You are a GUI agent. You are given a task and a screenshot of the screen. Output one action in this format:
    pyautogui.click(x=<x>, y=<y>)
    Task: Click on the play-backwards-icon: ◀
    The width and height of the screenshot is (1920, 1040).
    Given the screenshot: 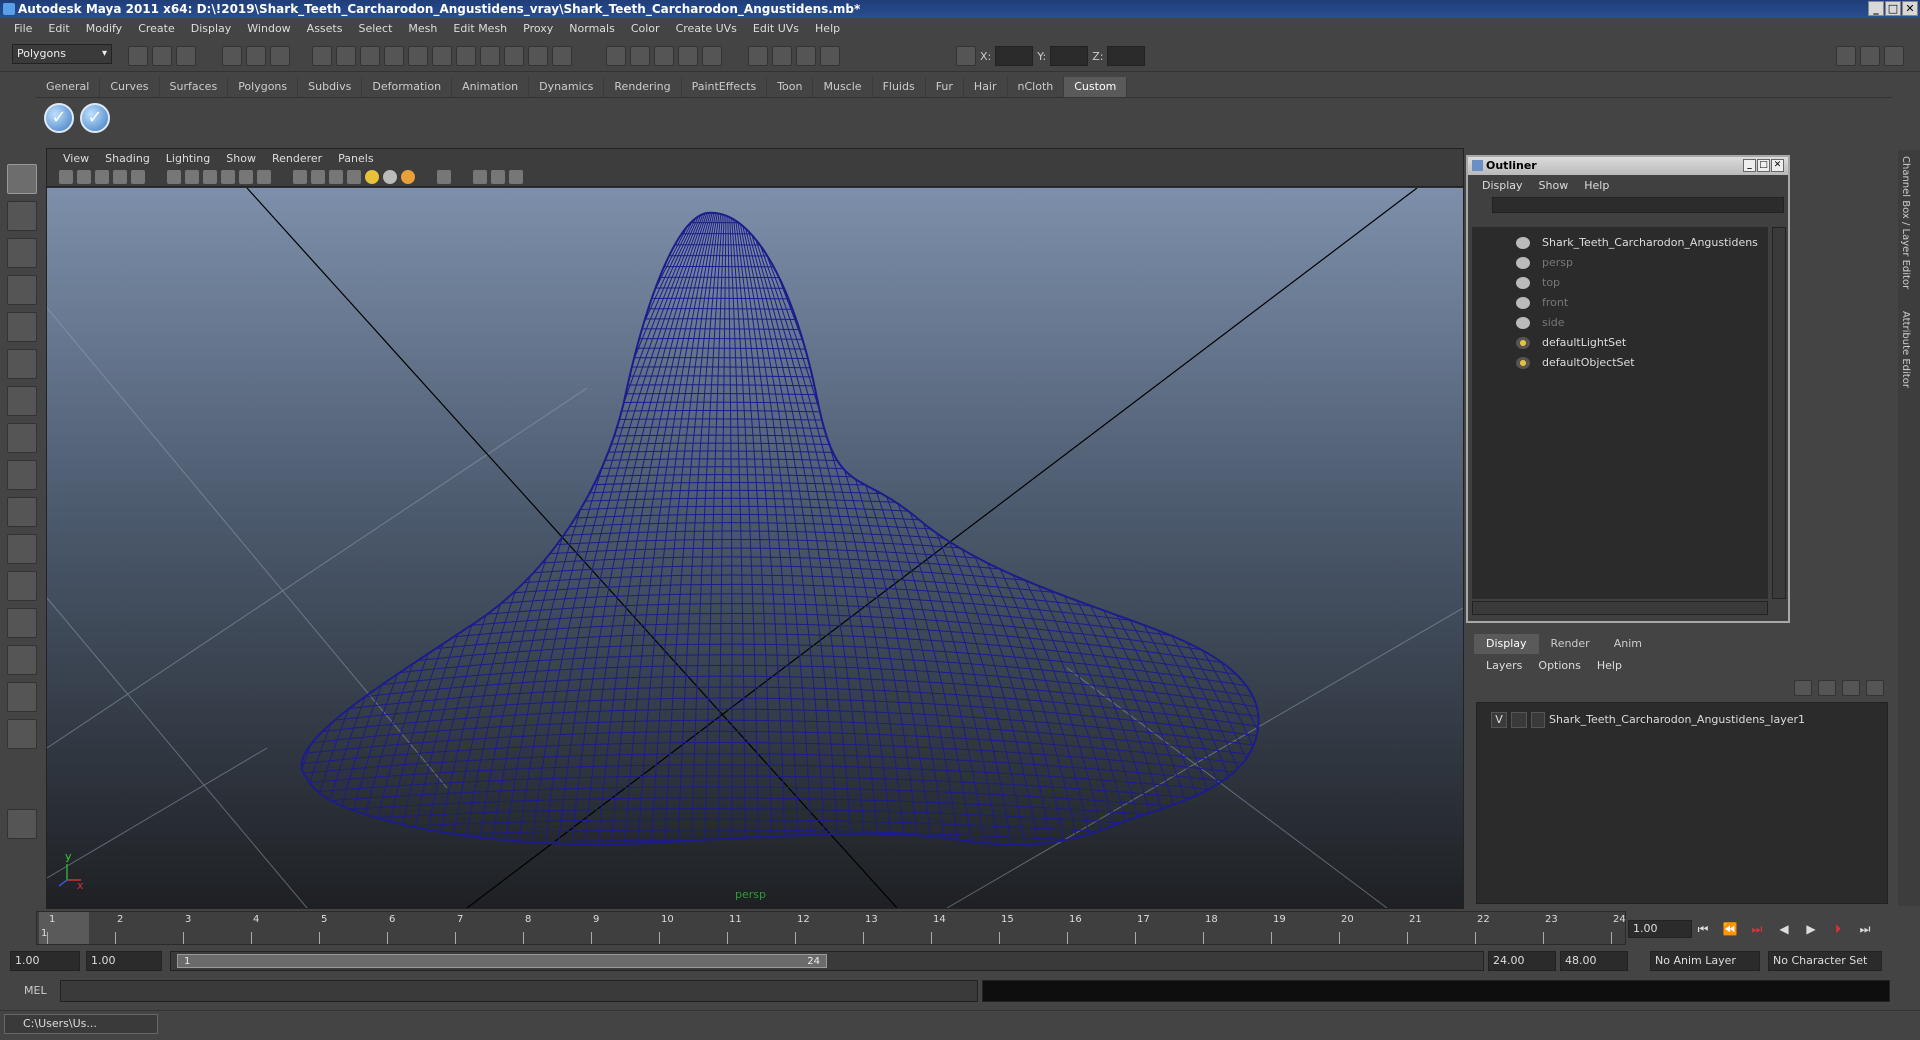 What is the action you would take?
    pyautogui.click(x=1784, y=929)
    